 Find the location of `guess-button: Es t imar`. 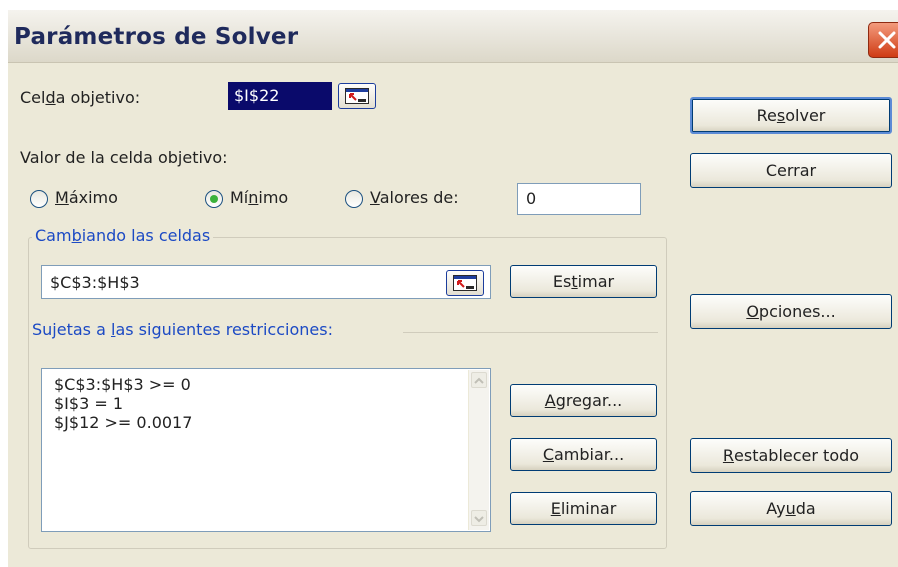

guess-button: Es t imar is located at coordinates (583, 281).